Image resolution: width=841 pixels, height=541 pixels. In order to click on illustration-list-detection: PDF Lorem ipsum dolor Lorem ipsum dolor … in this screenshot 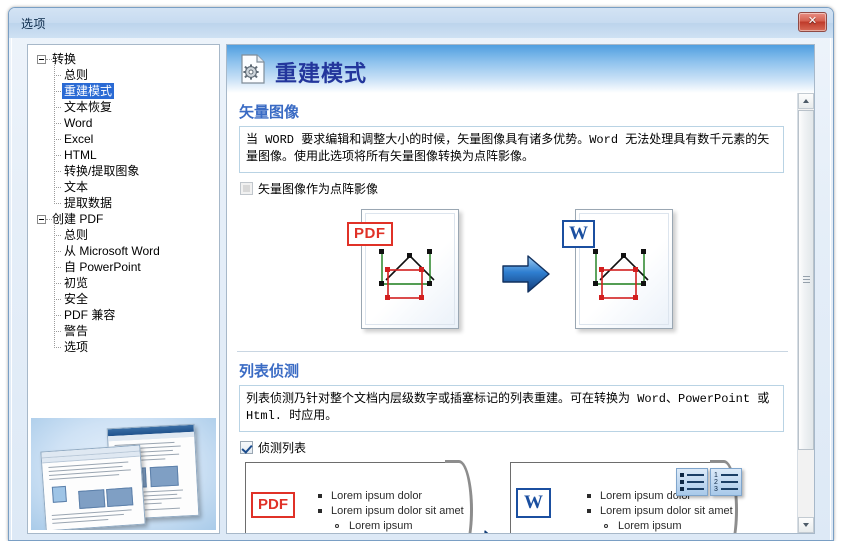, I will do `click(512, 496)`.